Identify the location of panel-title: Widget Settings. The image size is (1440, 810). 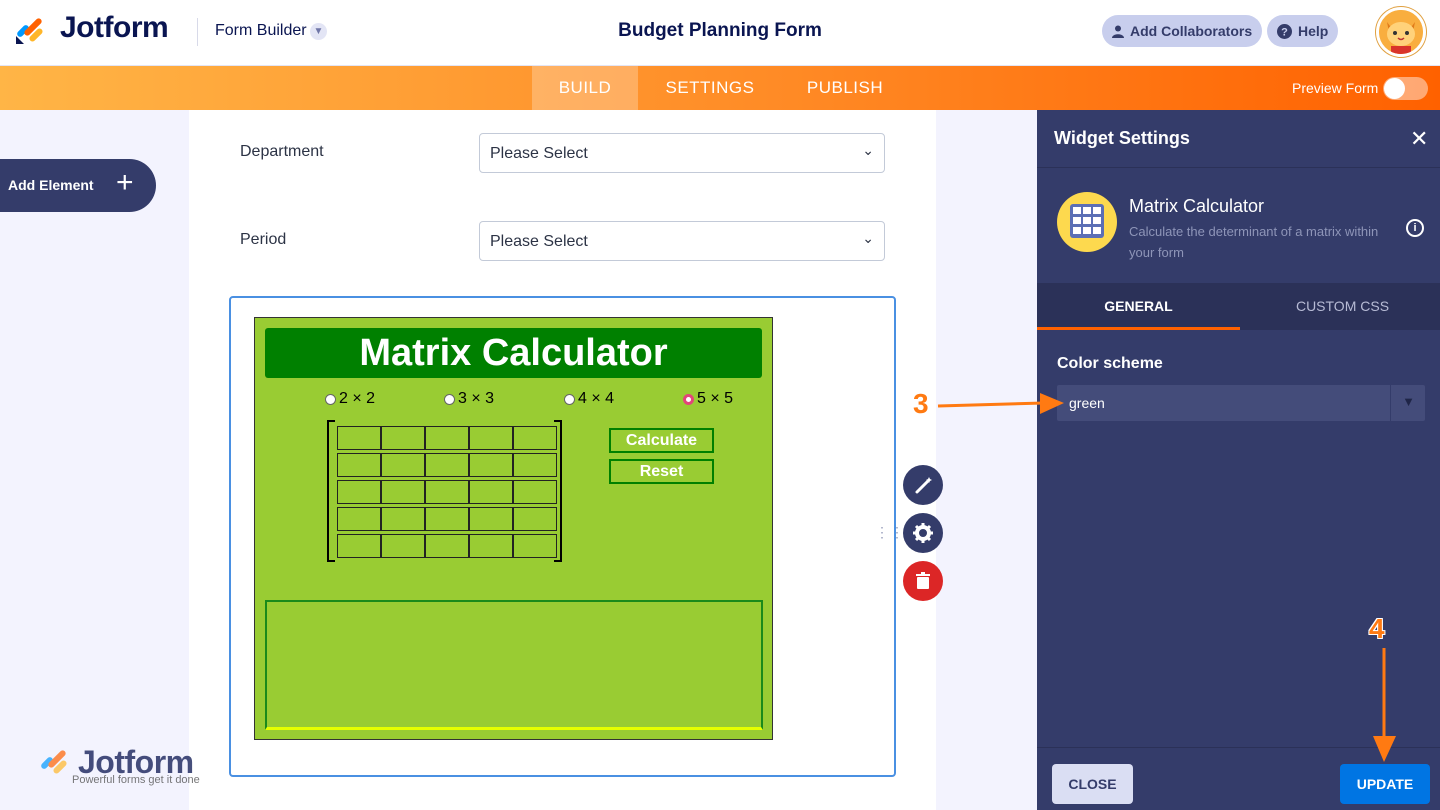
(1122, 138).